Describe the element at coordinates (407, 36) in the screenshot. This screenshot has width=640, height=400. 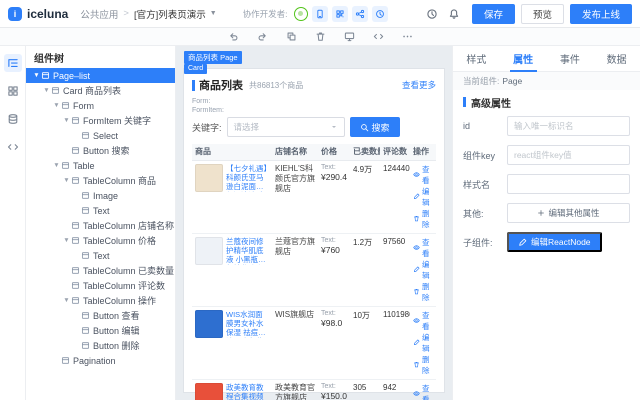
I see `more-icon` at that location.